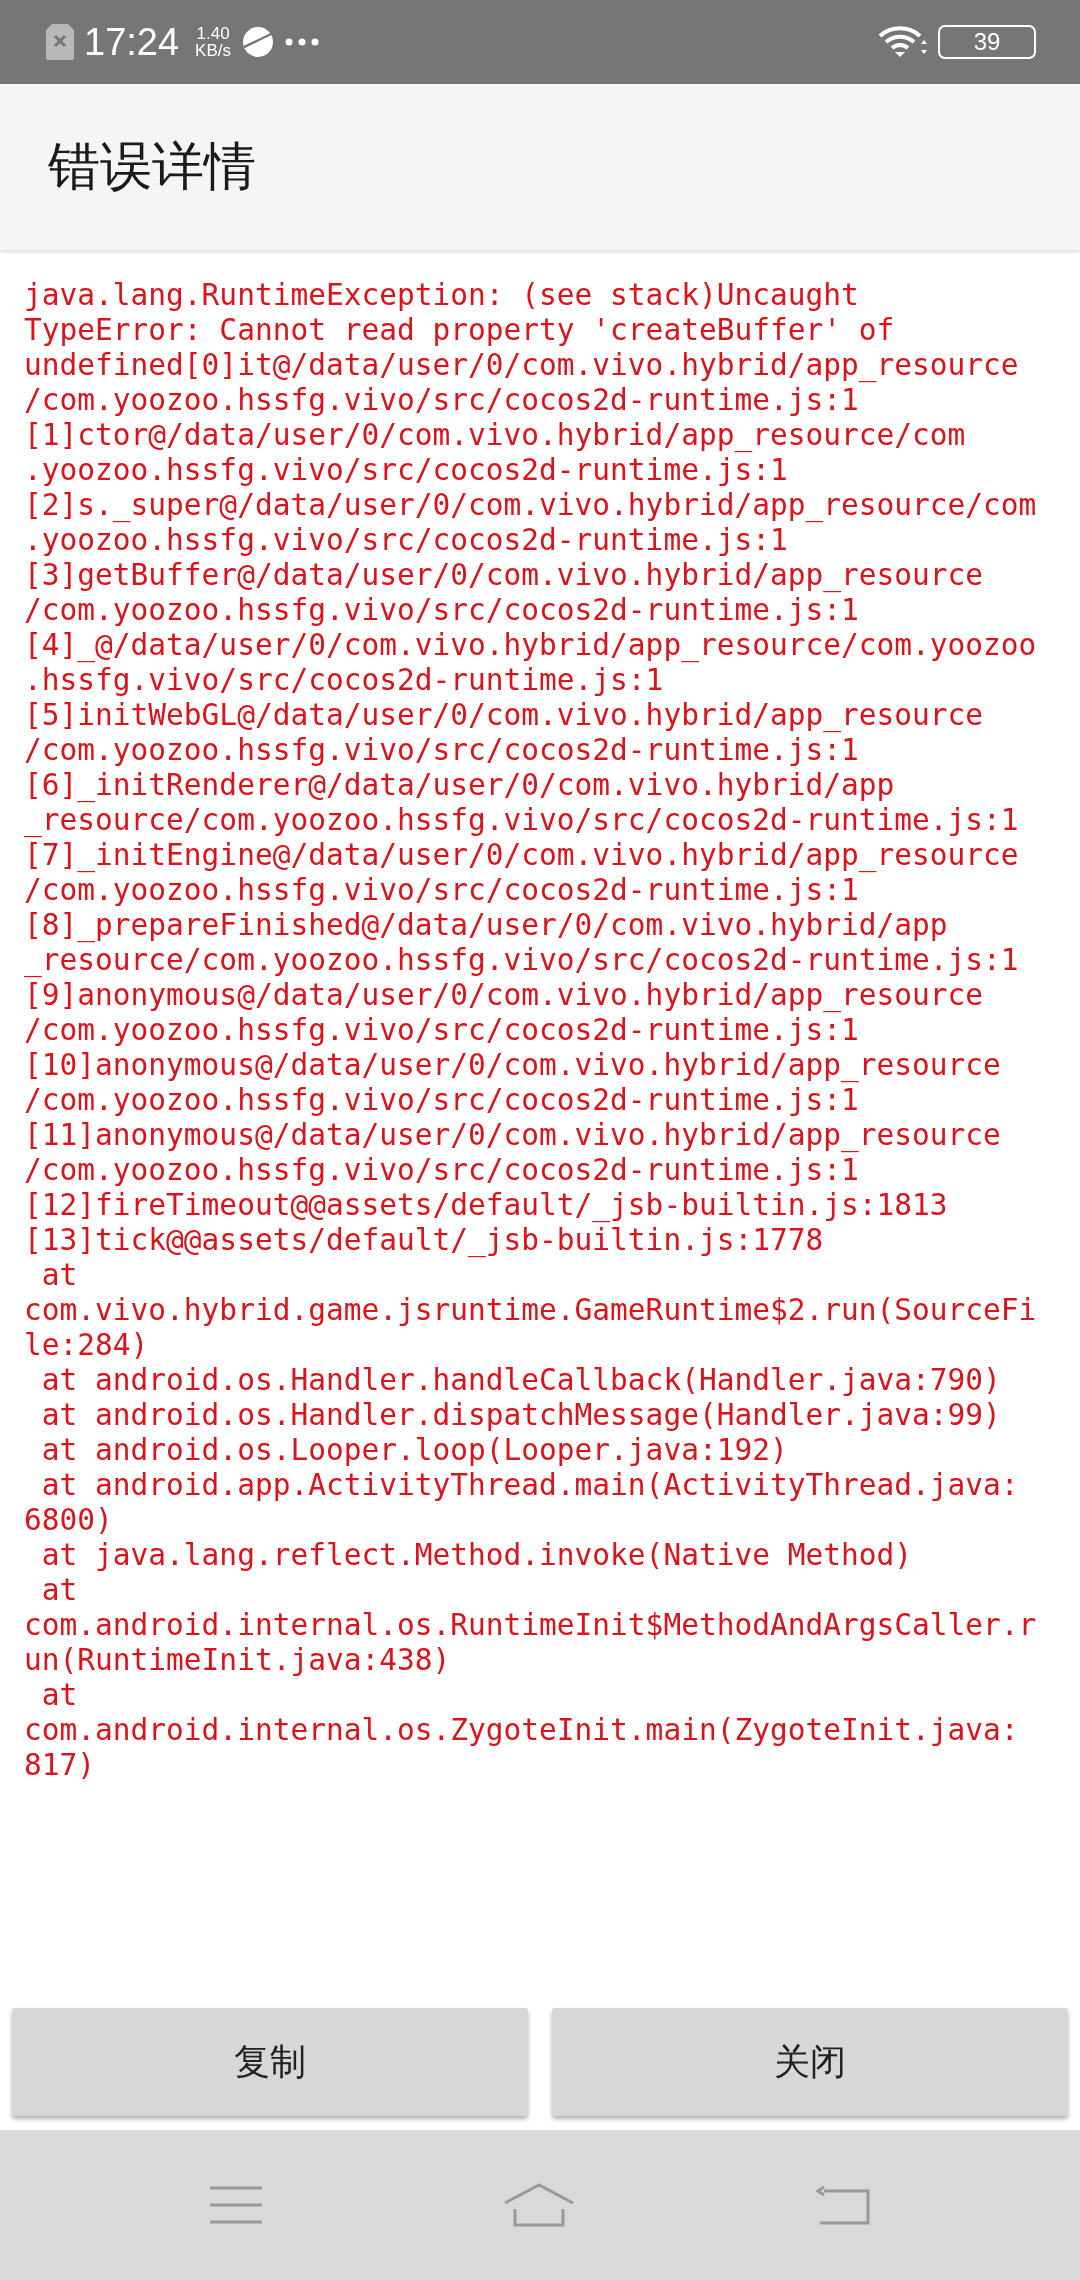 This screenshot has width=1080, height=2280. I want to click on speed-unit: KB/s, so click(213, 50).